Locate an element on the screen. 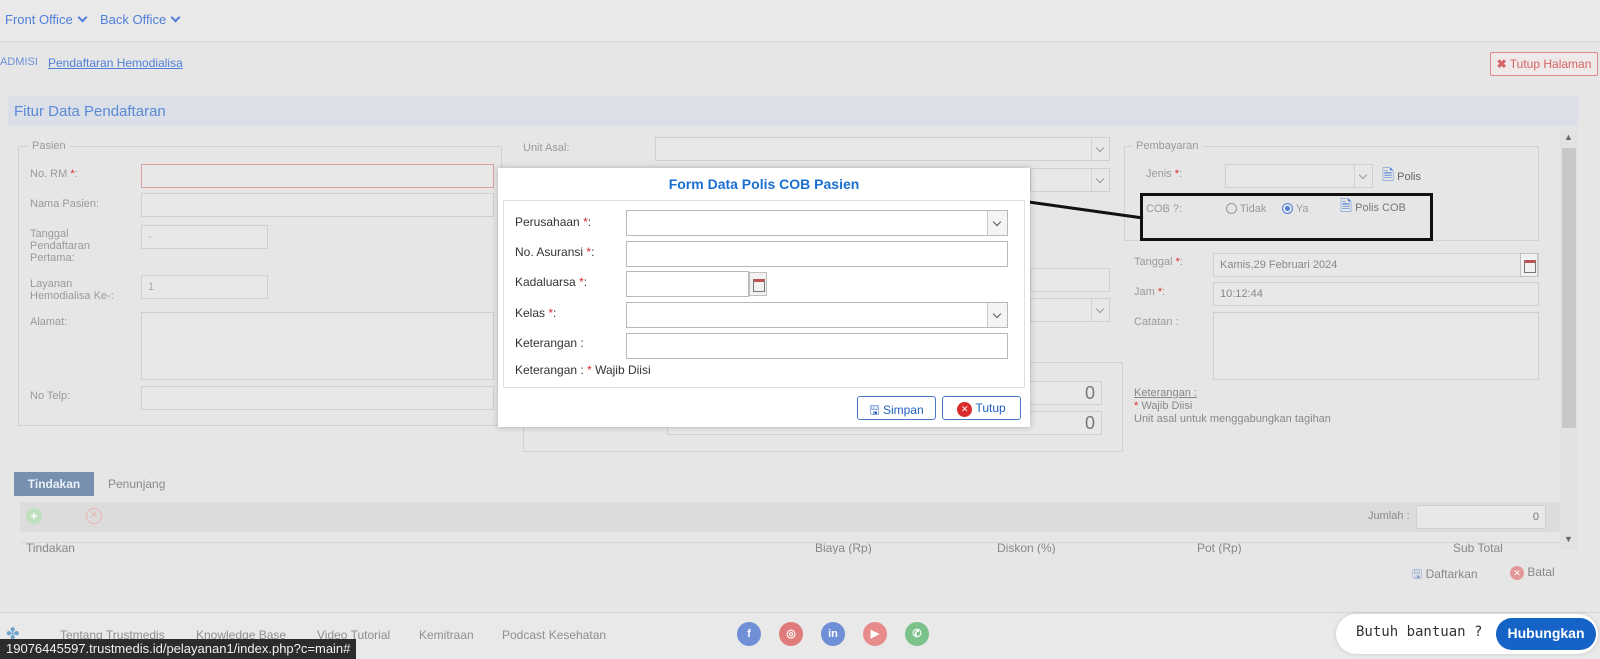  layanan-label: Layanan Hemodialisa Ke-: is located at coordinates (72, 290).